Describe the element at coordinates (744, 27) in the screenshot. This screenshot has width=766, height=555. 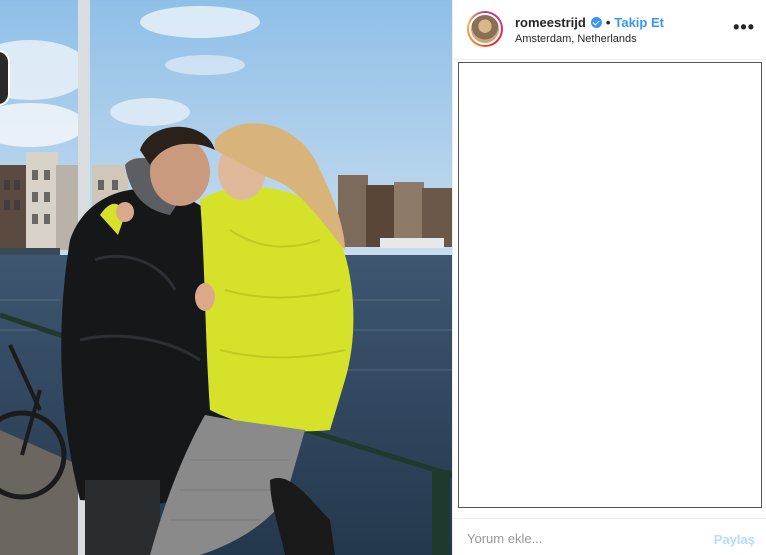
I see `more-options-icon: •••` at that location.